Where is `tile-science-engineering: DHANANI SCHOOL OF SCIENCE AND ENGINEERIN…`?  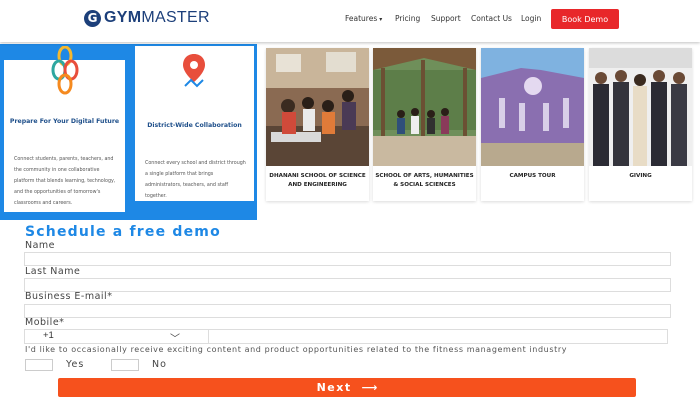
tile-science-engineering: DHANANI SCHOOL OF SCIENCE AND ENGINEERIN… is located at coordinates (317, 124).